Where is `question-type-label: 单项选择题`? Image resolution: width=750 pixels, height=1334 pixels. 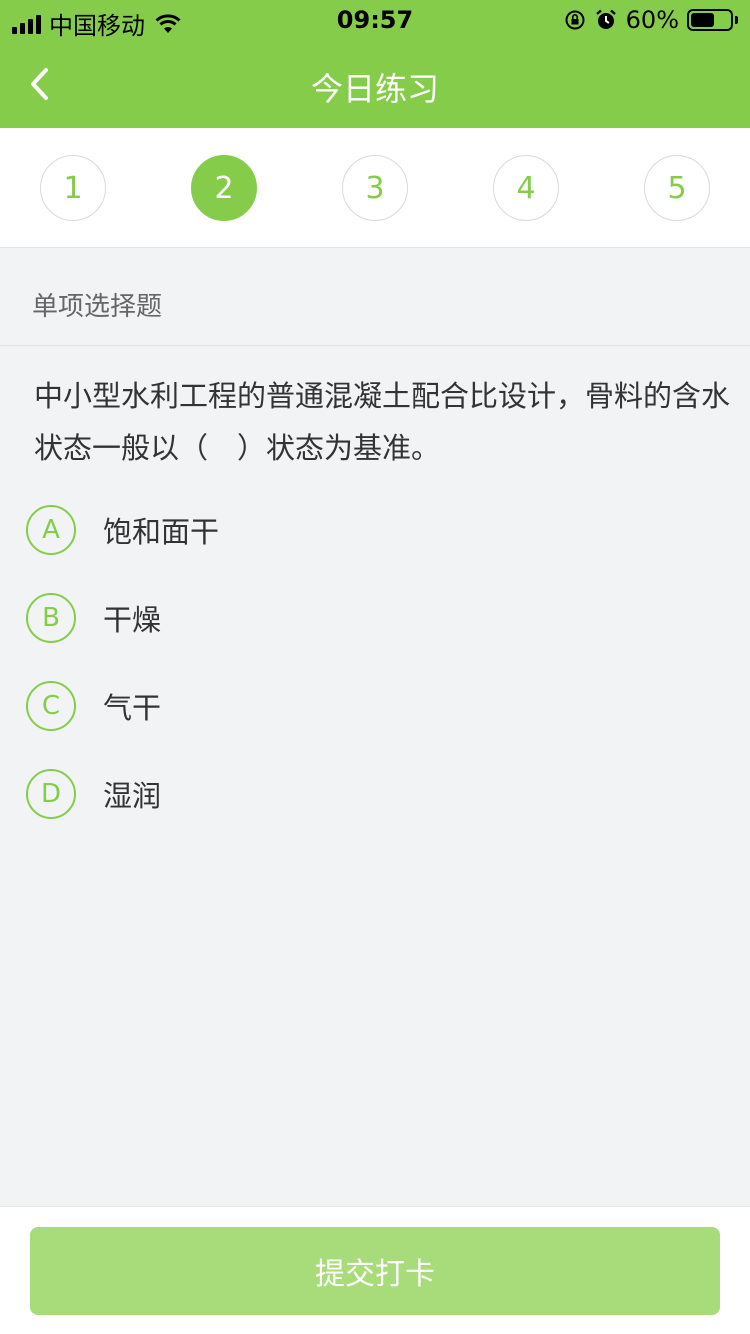 question-type-label: 单项选择题 is located at coordinates (375, 297).